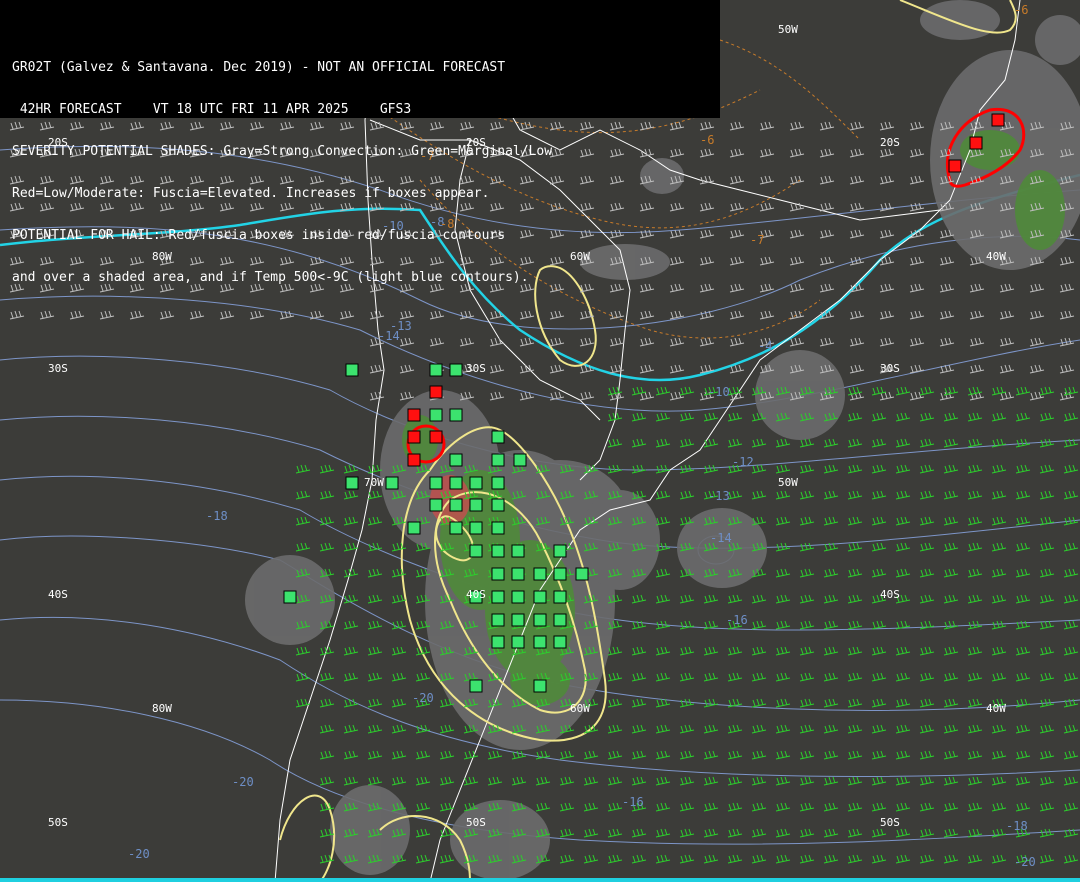 The width and height of the screenshot is (1080, 882). Describe the element at coordinates (998, 120) in the screenshot. I see `hail-risk-box` at that location.